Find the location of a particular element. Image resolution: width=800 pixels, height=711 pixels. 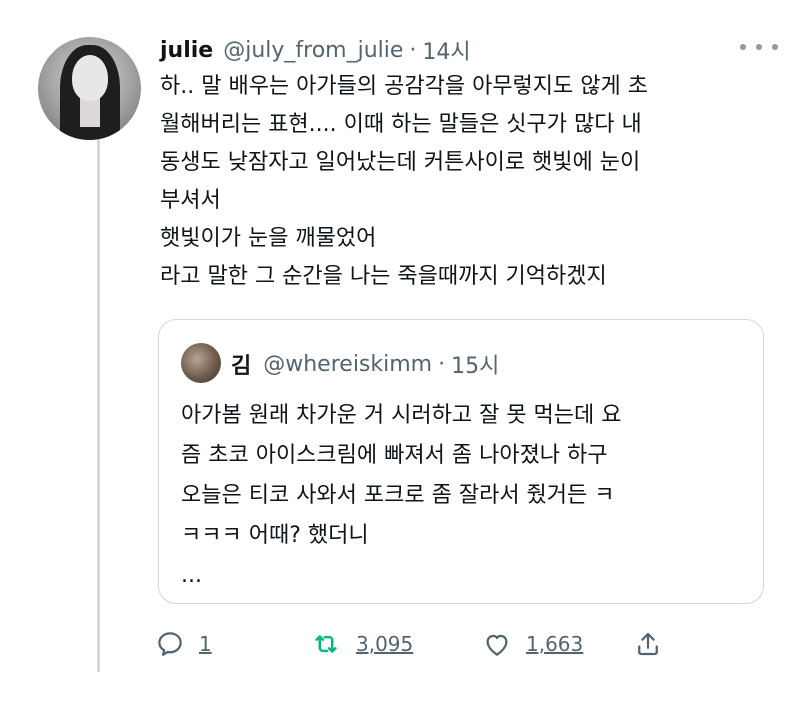

author-name: julie is located at coordinates (186, 50).